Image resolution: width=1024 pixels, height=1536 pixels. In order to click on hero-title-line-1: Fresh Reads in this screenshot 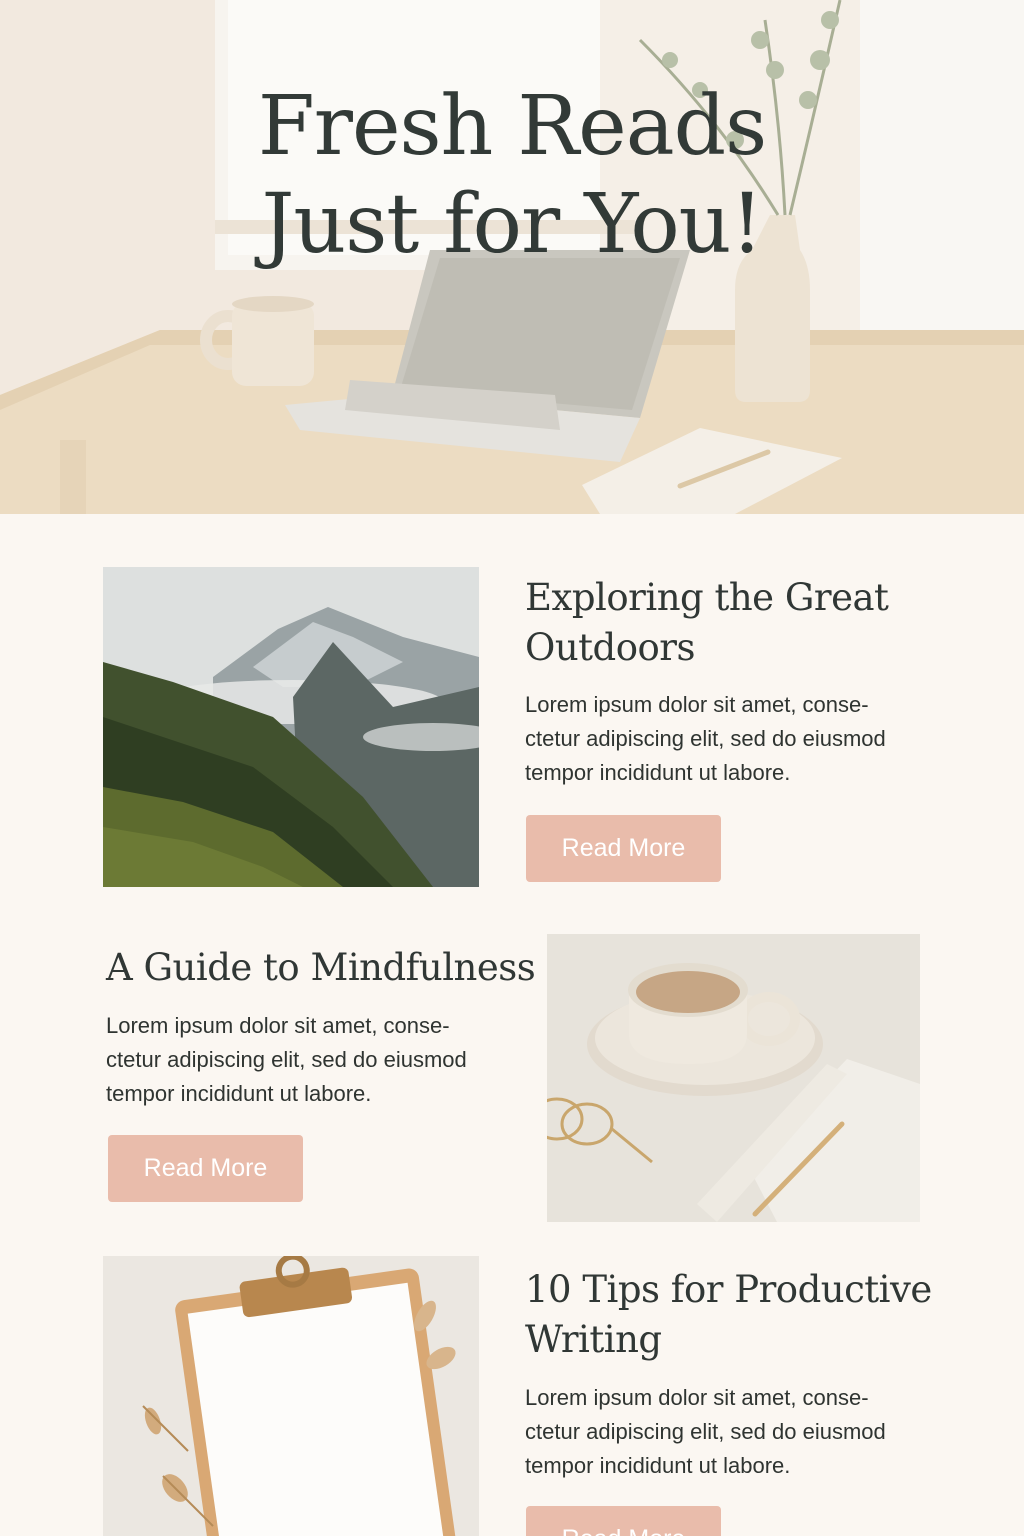, I will do `click(512, 126)`.